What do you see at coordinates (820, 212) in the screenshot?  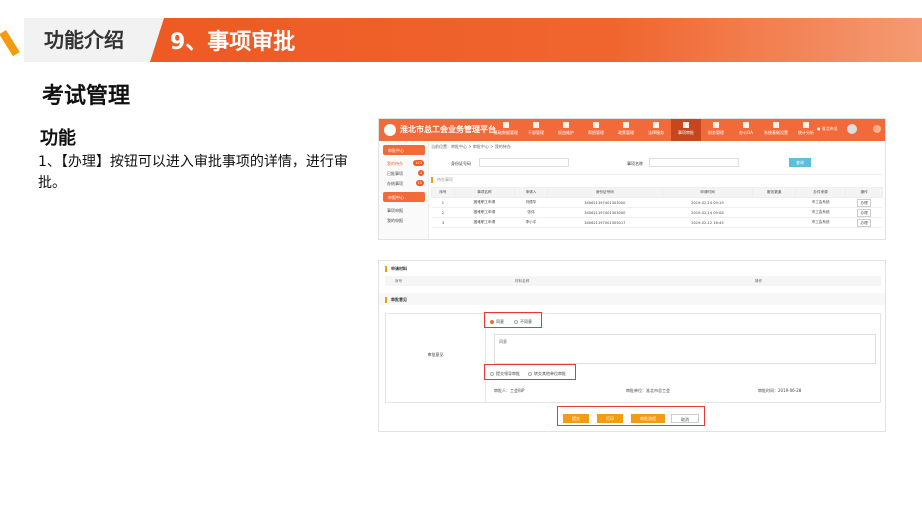 I see `table-cell: 市工会系统` at bounding box center [820, 212].